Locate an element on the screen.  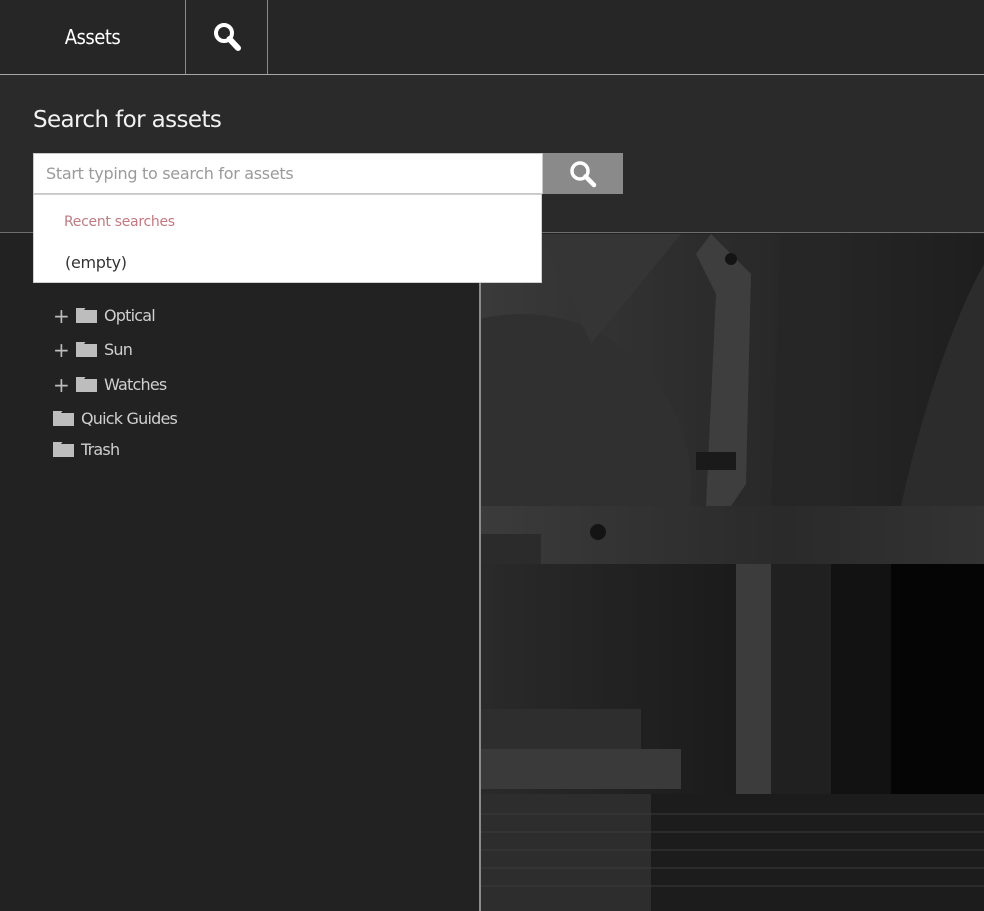
tree-item-label: Watches is located at coordinates (135, 384).